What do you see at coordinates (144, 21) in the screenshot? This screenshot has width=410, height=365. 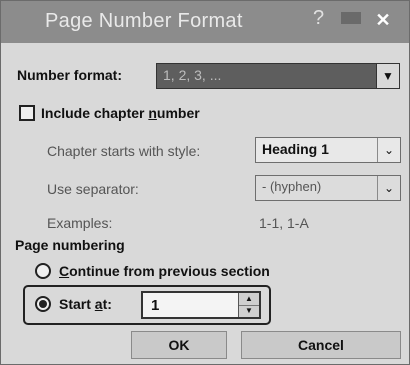 I see `dialog-title: Page Number Format` at bounding box center [144, 21].